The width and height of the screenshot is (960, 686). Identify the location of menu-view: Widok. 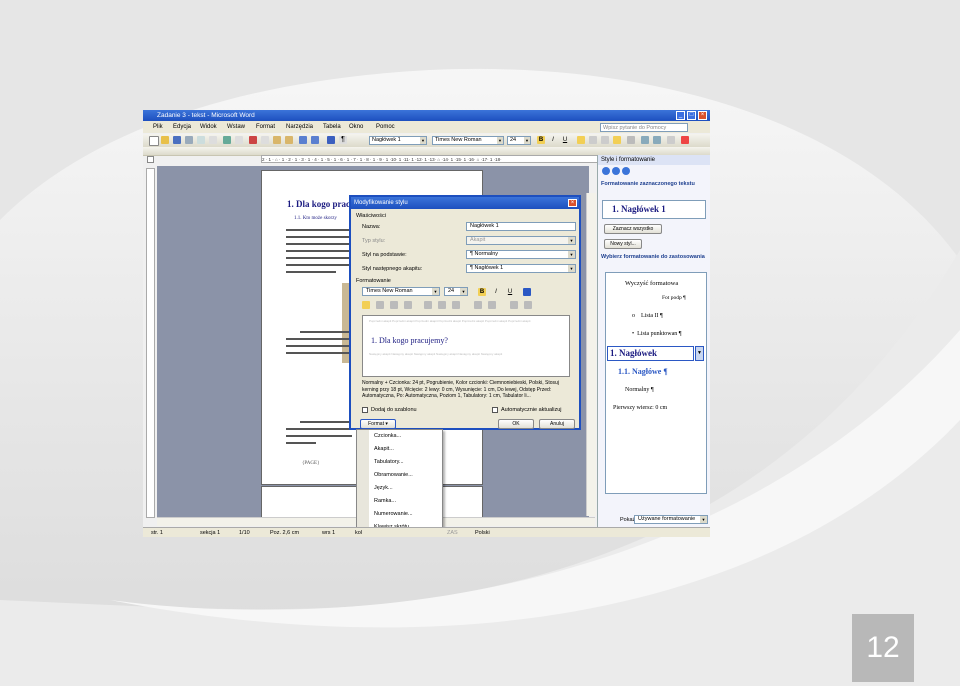
(208, 127).